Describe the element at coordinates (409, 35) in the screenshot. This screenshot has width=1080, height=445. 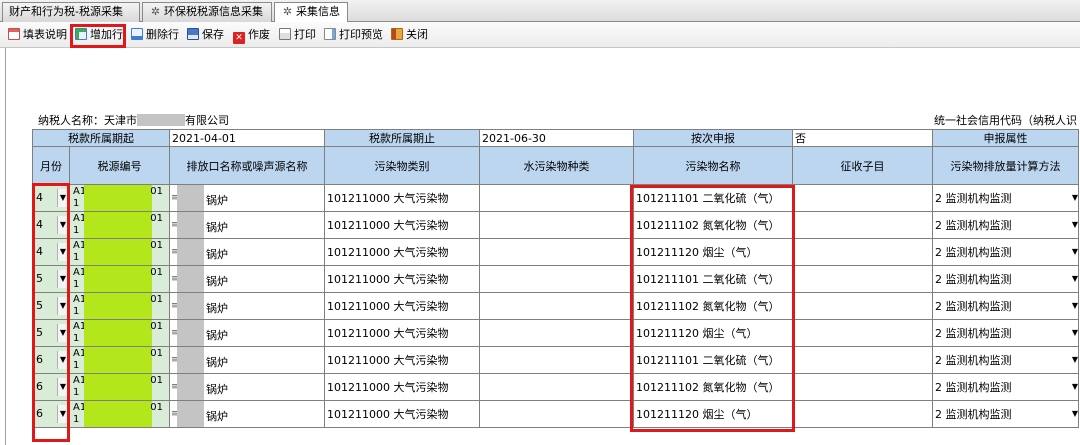
I see `close-button: 关闭` at that location.